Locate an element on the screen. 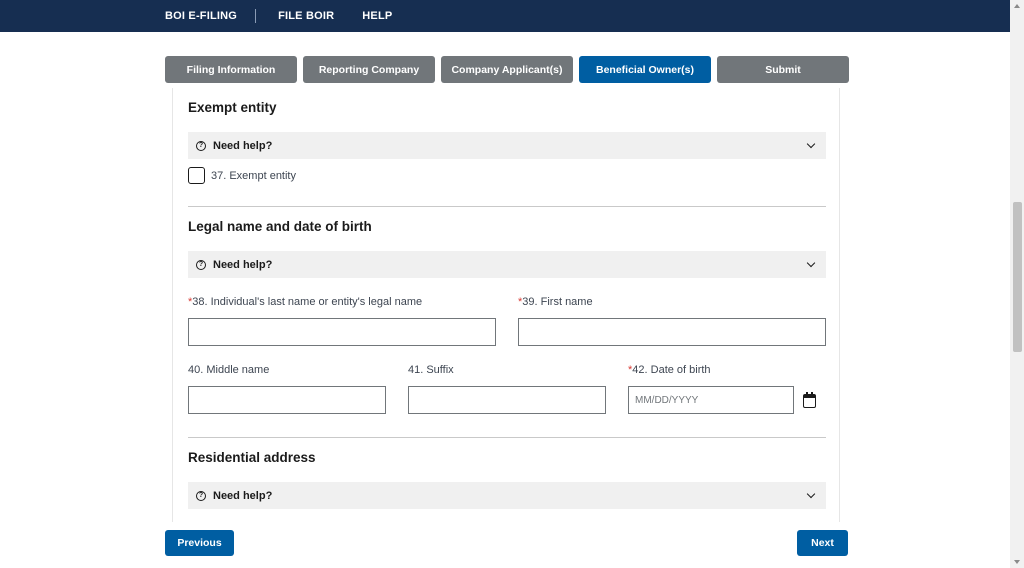 The image size is (1024, 568). first-name-input is located at coordinates (672, 332).